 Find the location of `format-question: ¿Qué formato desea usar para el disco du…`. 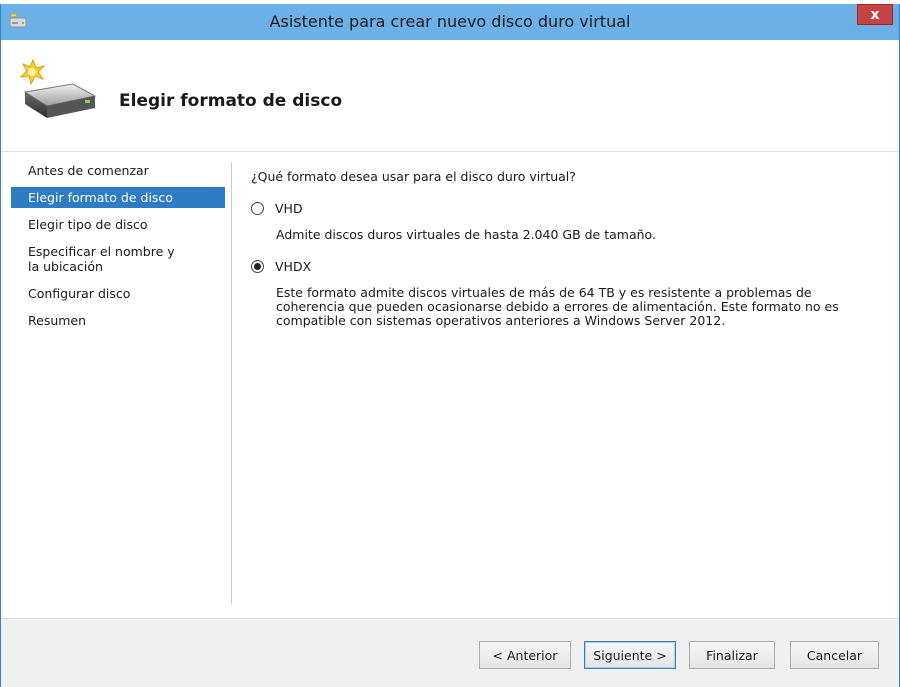

format-question: ¿Qué formato desea usar para el disco du… is located at coordinates (413, 176).